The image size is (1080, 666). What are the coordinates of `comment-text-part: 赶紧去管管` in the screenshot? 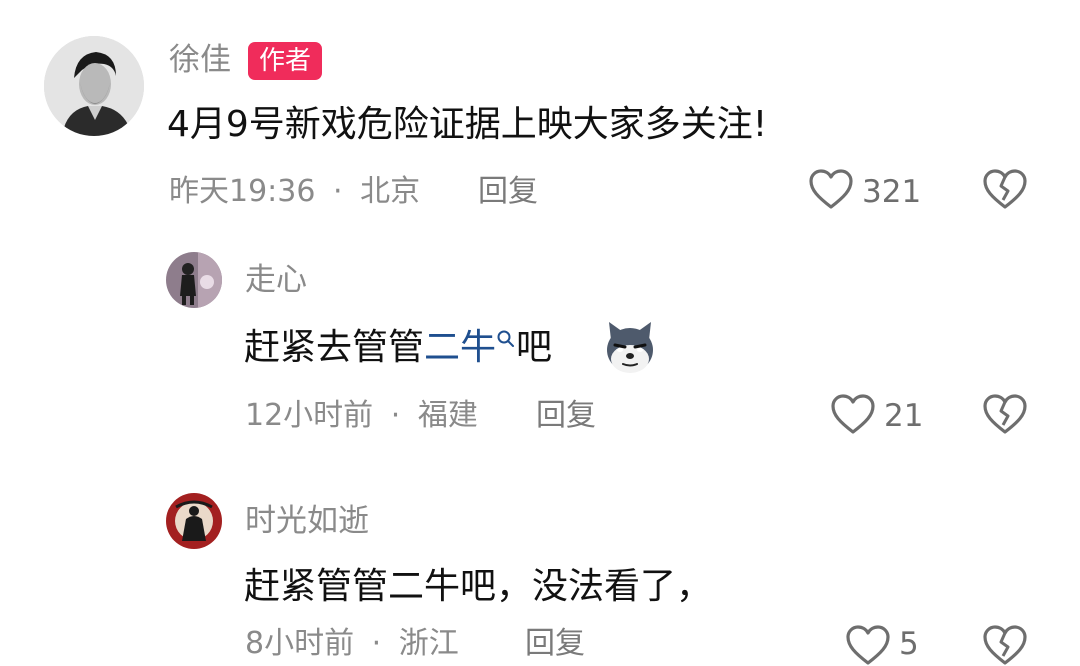 It's located at (334, 347).